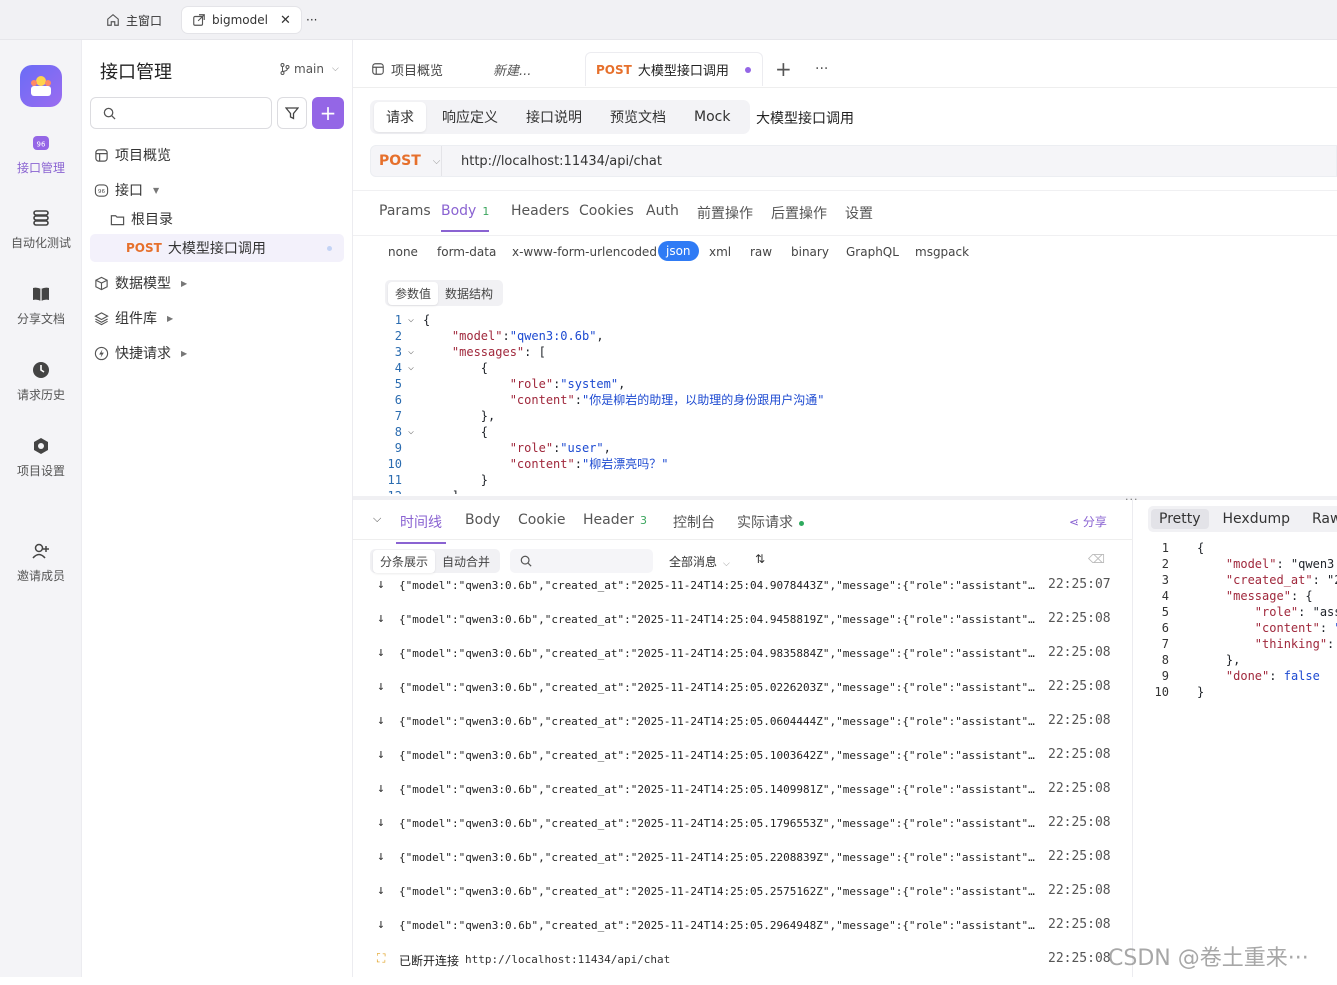  I want to click on close-icon: ✕, so click(285, 20).